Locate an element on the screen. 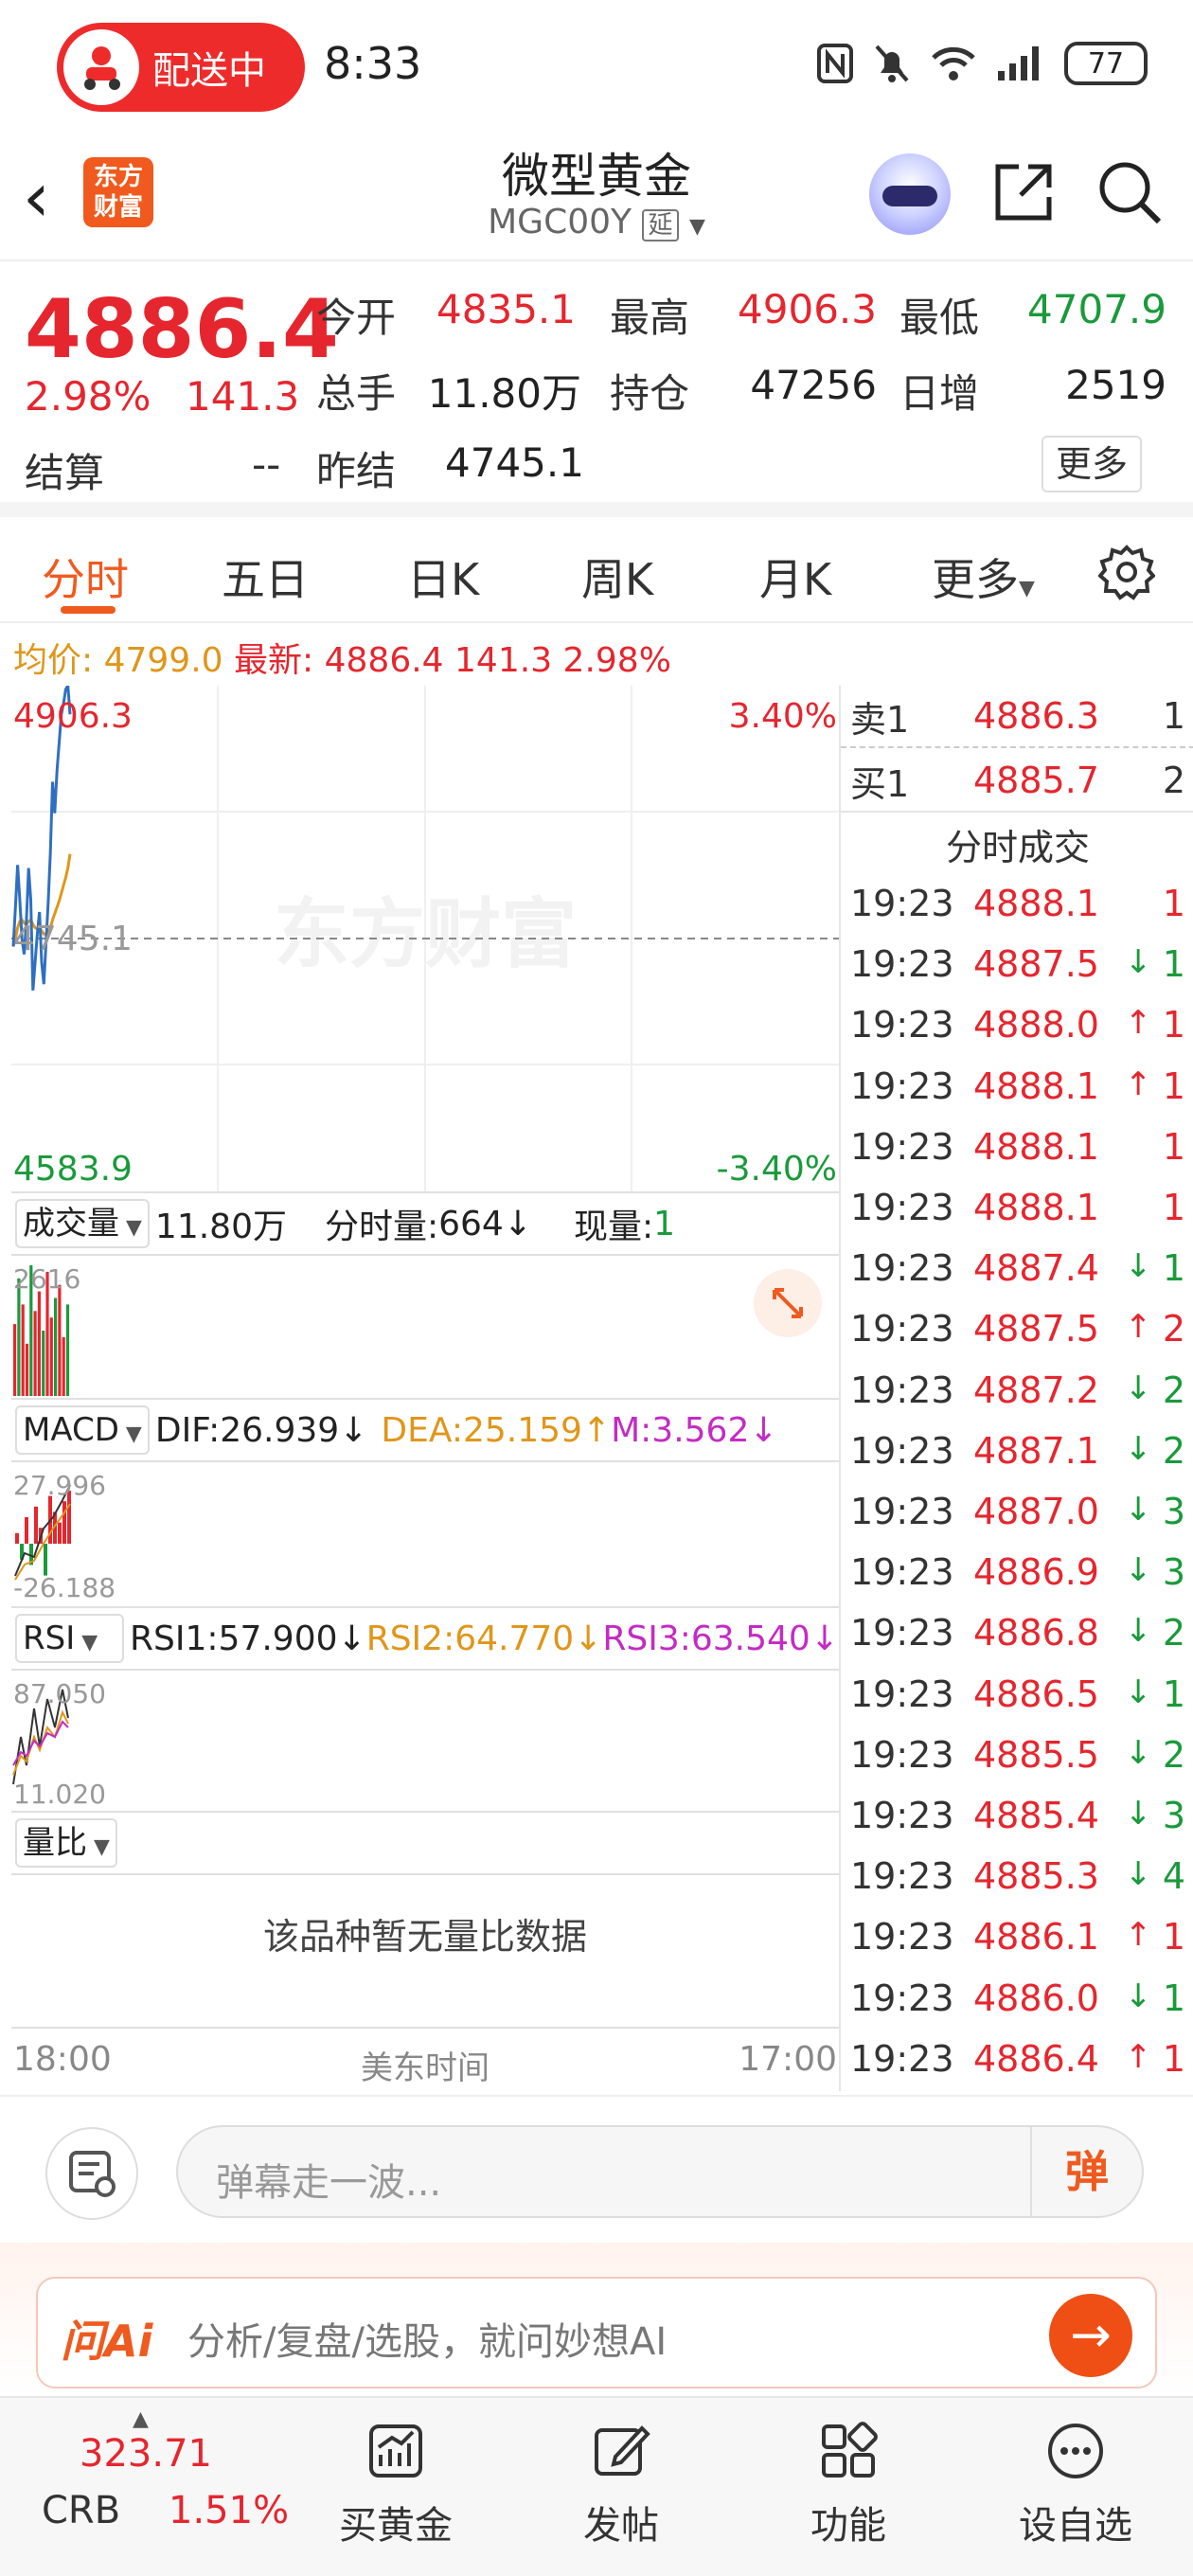 The height and width of the screenshot is (2576, 1193). system-icons: 77 is located at coordinates (982, 63).